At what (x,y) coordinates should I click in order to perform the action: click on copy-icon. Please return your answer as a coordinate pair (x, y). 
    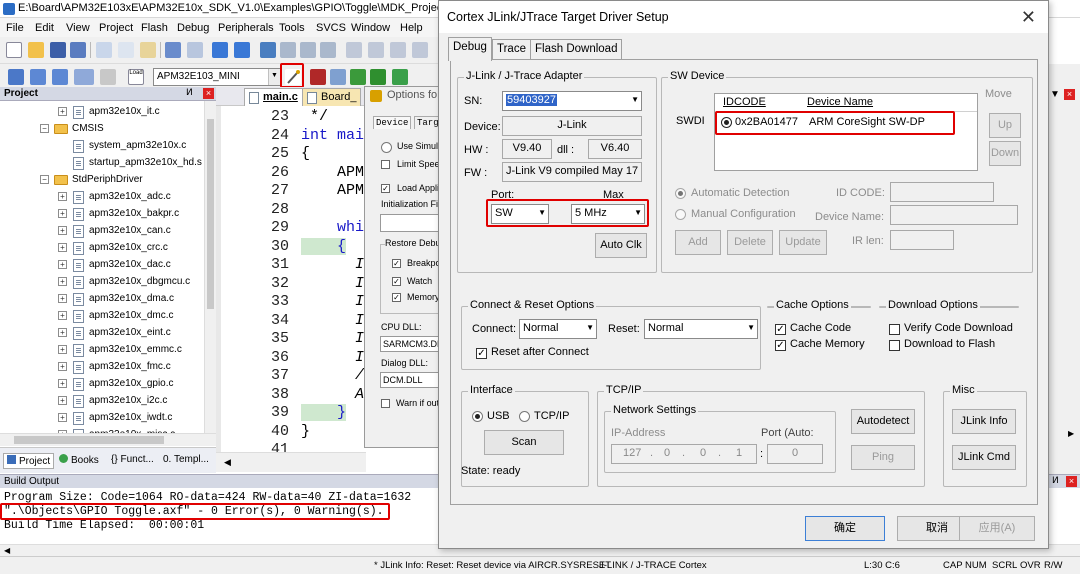
    Looking at the image, I should click on (126, 50).